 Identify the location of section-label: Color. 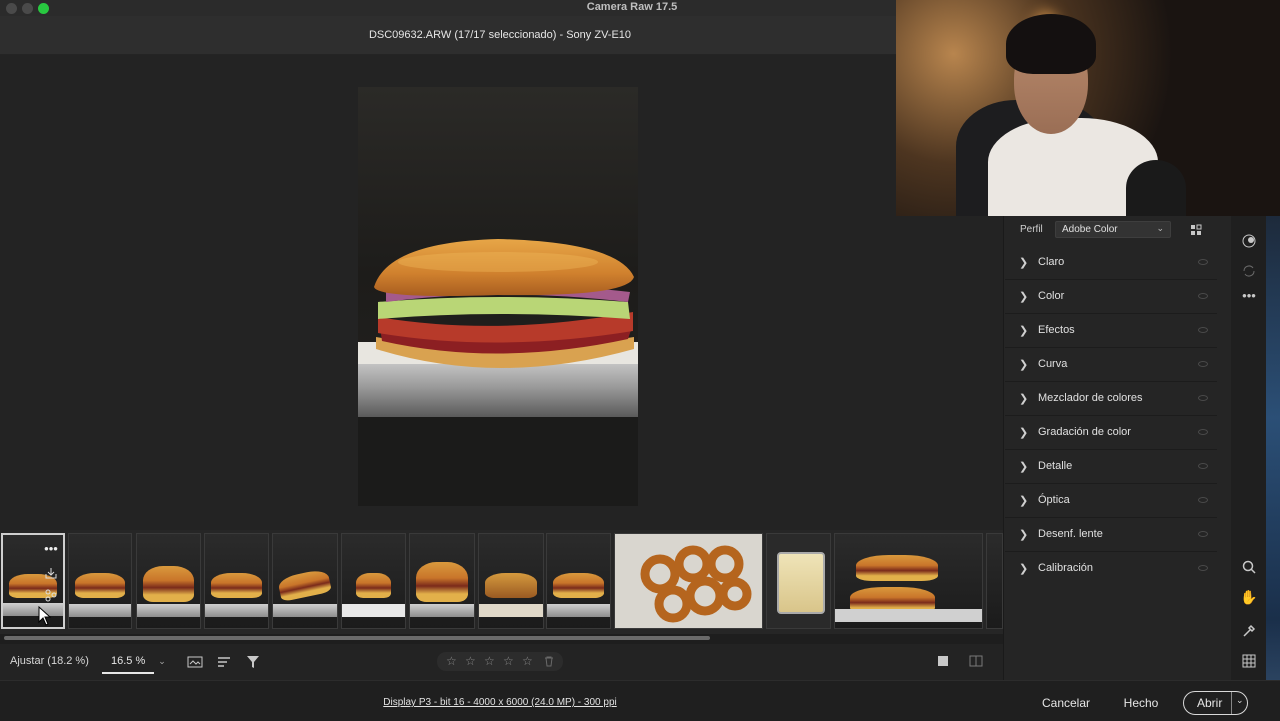
(1051, 296).